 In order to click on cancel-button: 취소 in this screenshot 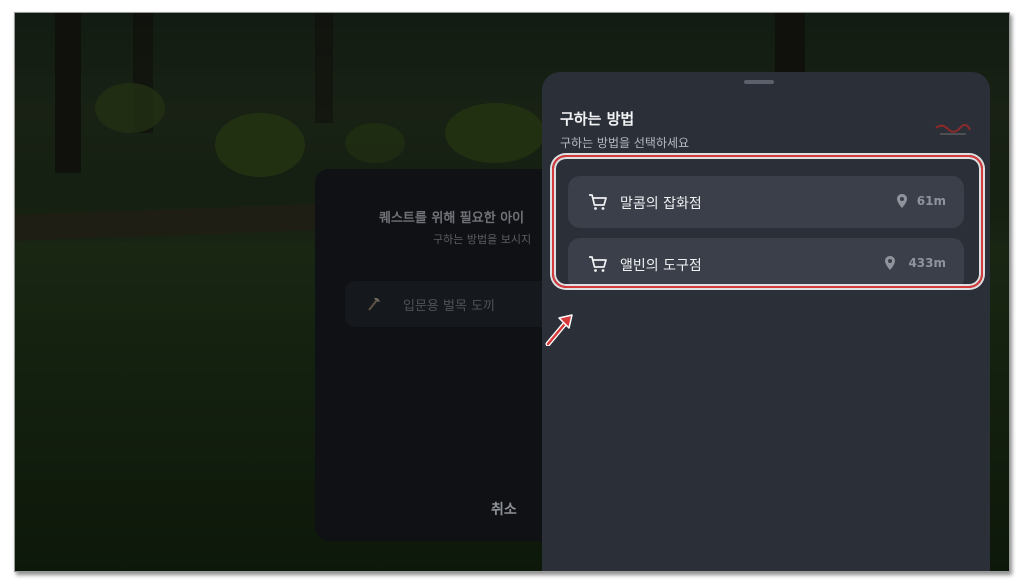, I will do `click(504, 509)`.